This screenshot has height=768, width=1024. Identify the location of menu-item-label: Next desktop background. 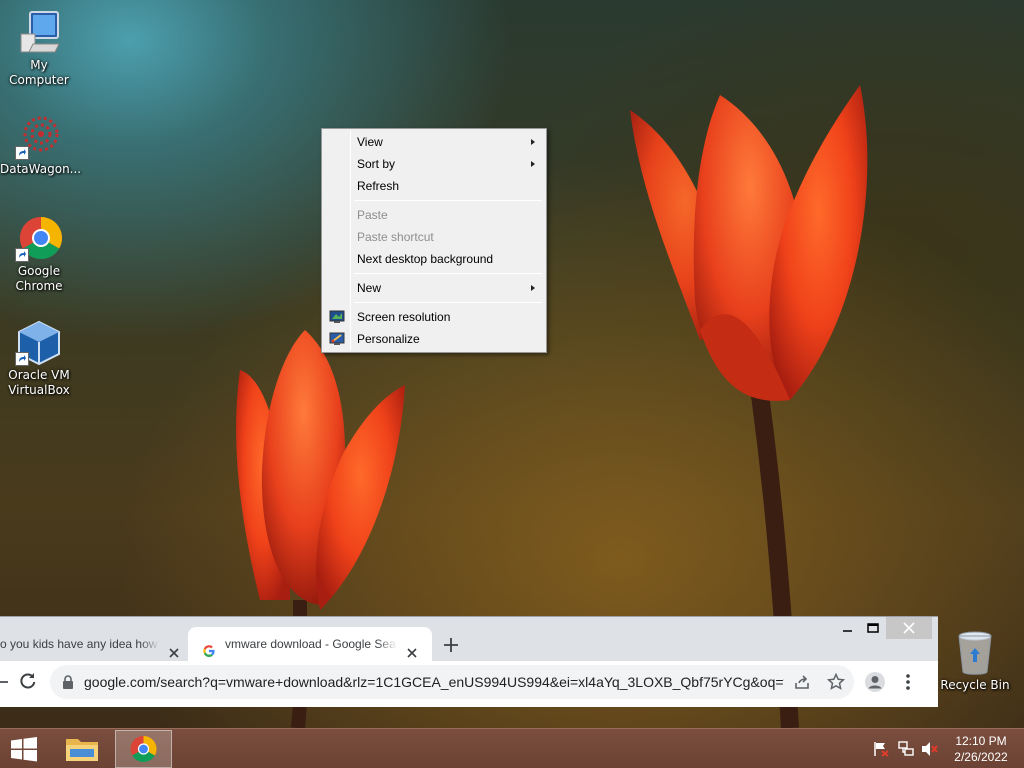
(425, 259).